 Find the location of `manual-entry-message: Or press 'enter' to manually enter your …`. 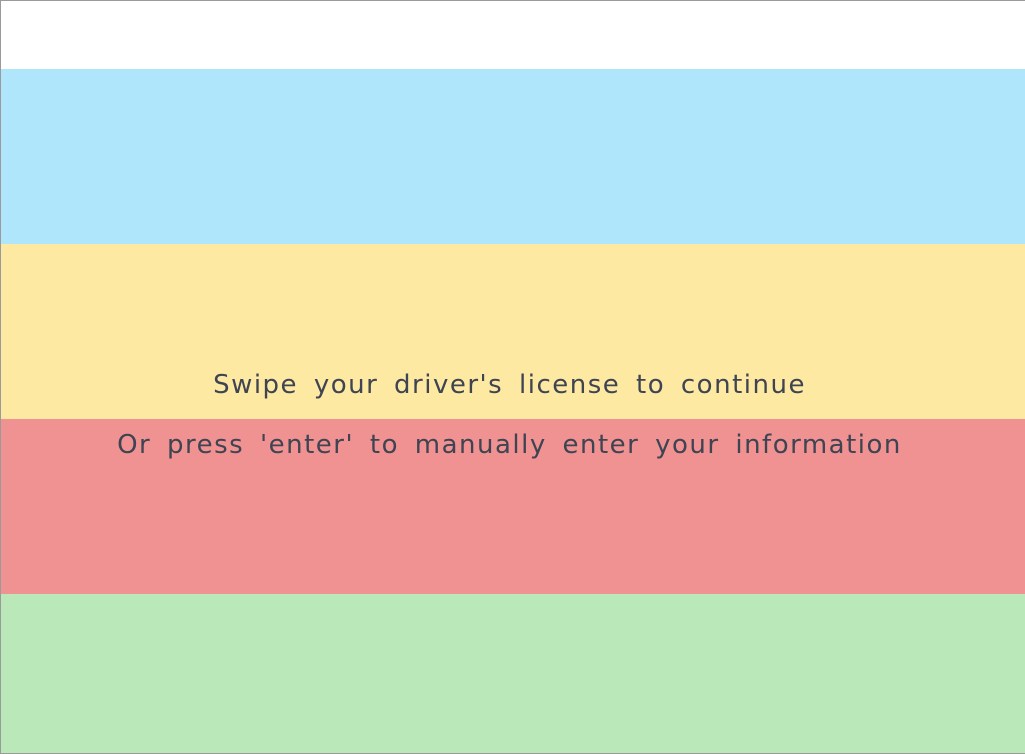

manual-entry-message: Or press 'enter' to manually enter your … is located at coordinates (509, 445).